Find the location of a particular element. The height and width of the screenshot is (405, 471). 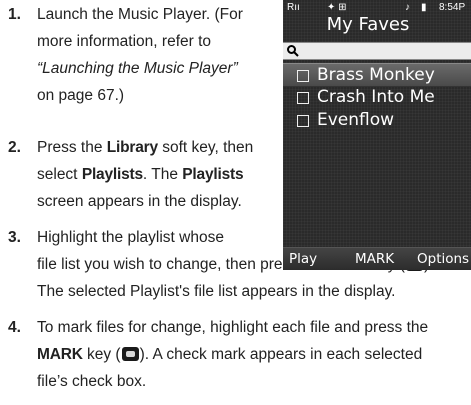

list-item: Crash Into Me is located at coordinates (377, 97).